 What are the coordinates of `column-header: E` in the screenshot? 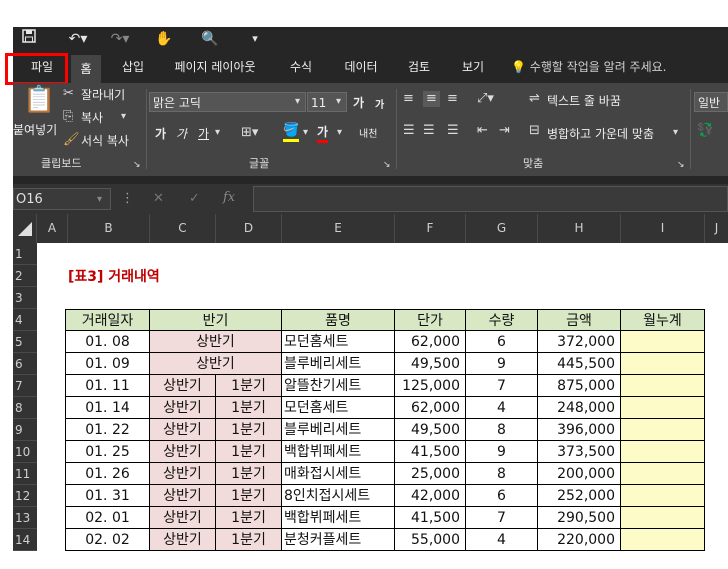 It's located at (338, 228).